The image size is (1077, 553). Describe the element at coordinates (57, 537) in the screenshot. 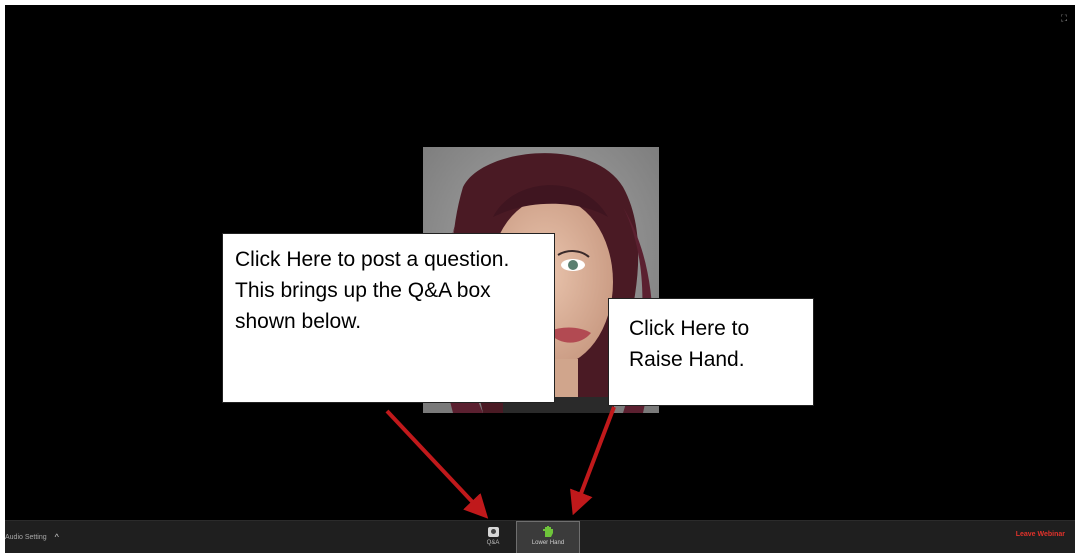

I see `chevron-up-icon: ^` at that location.